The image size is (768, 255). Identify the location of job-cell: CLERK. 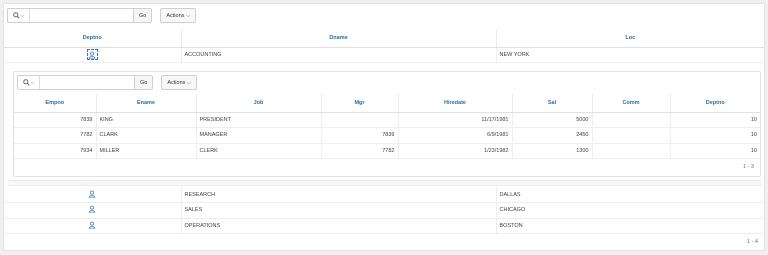
(259, 151).